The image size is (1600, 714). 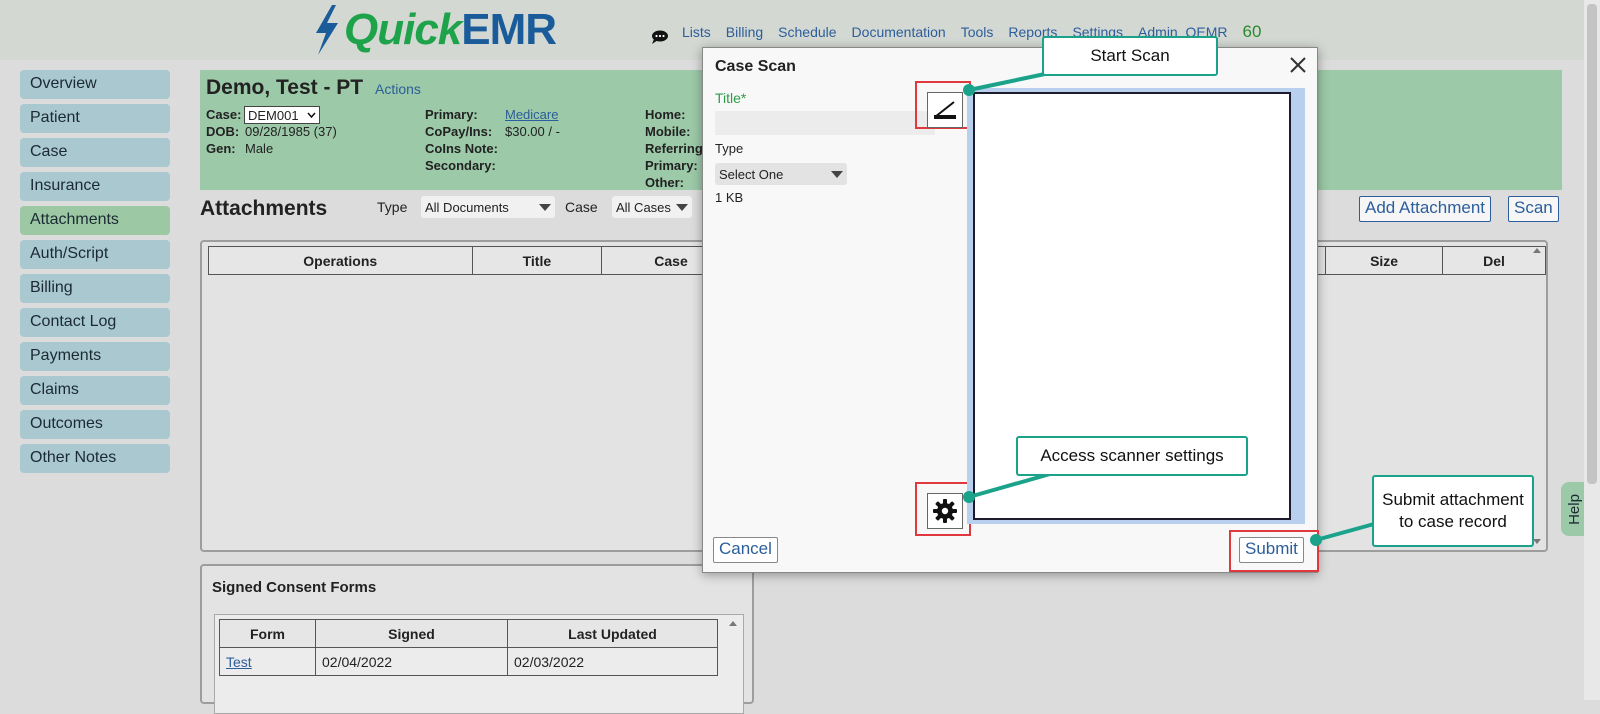 I want to click on copay-label: CoPay/Ins:, so click(x=459, y=131).